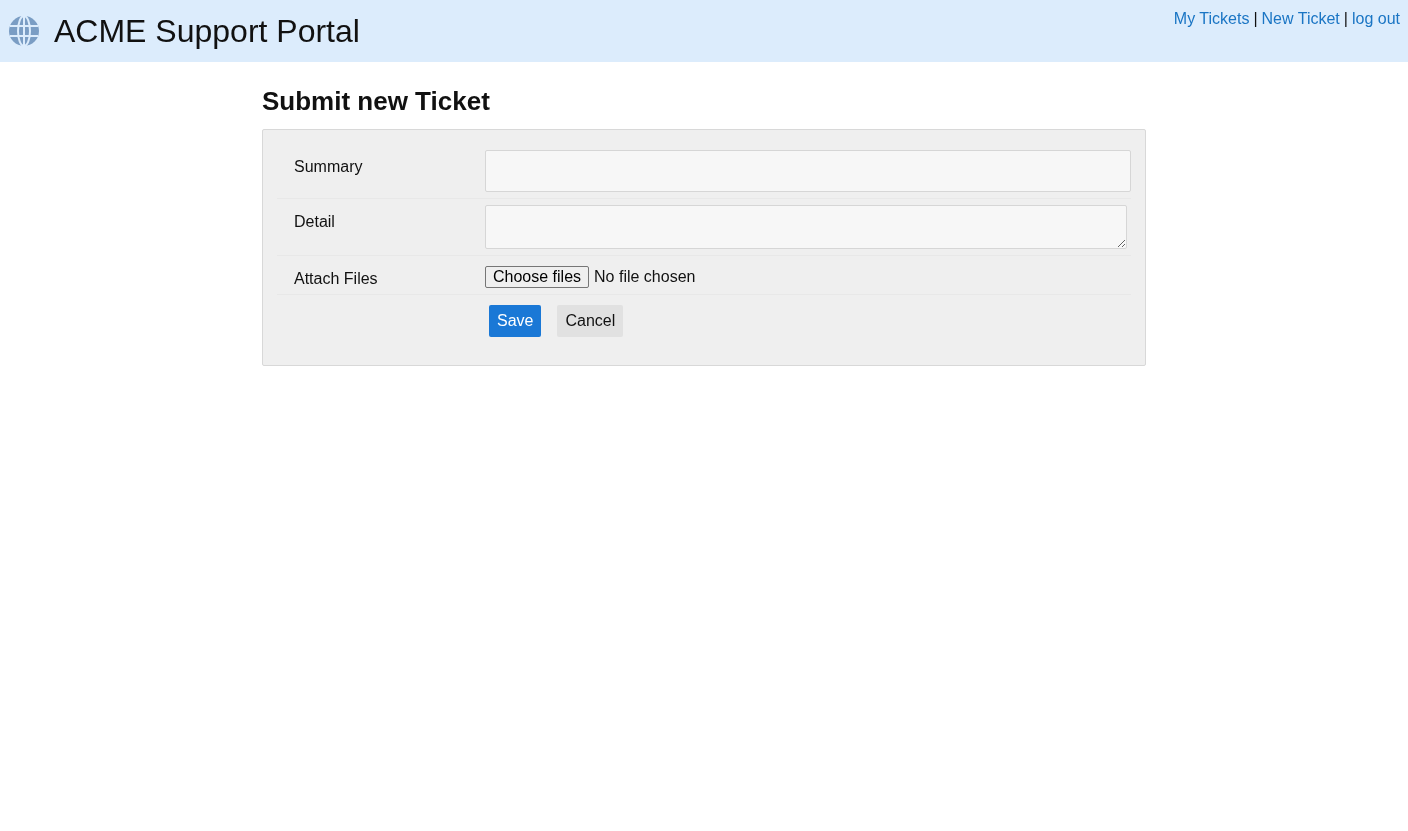 The height and width of the screenshot is (831, 1408). What do you see at coordinates (1300, 19) in the screenshot?
I see `nav-link: New Ticket` at bounding box center [1300, 19].